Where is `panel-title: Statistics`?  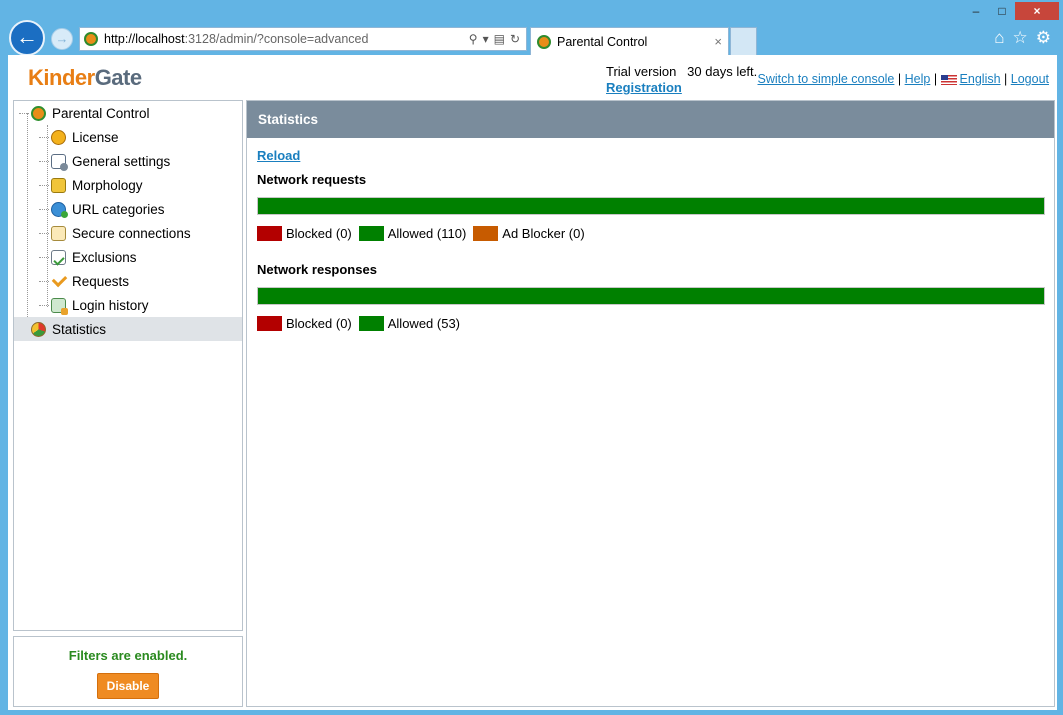 panel-title: Statistics is located at coordinates (650, 119).